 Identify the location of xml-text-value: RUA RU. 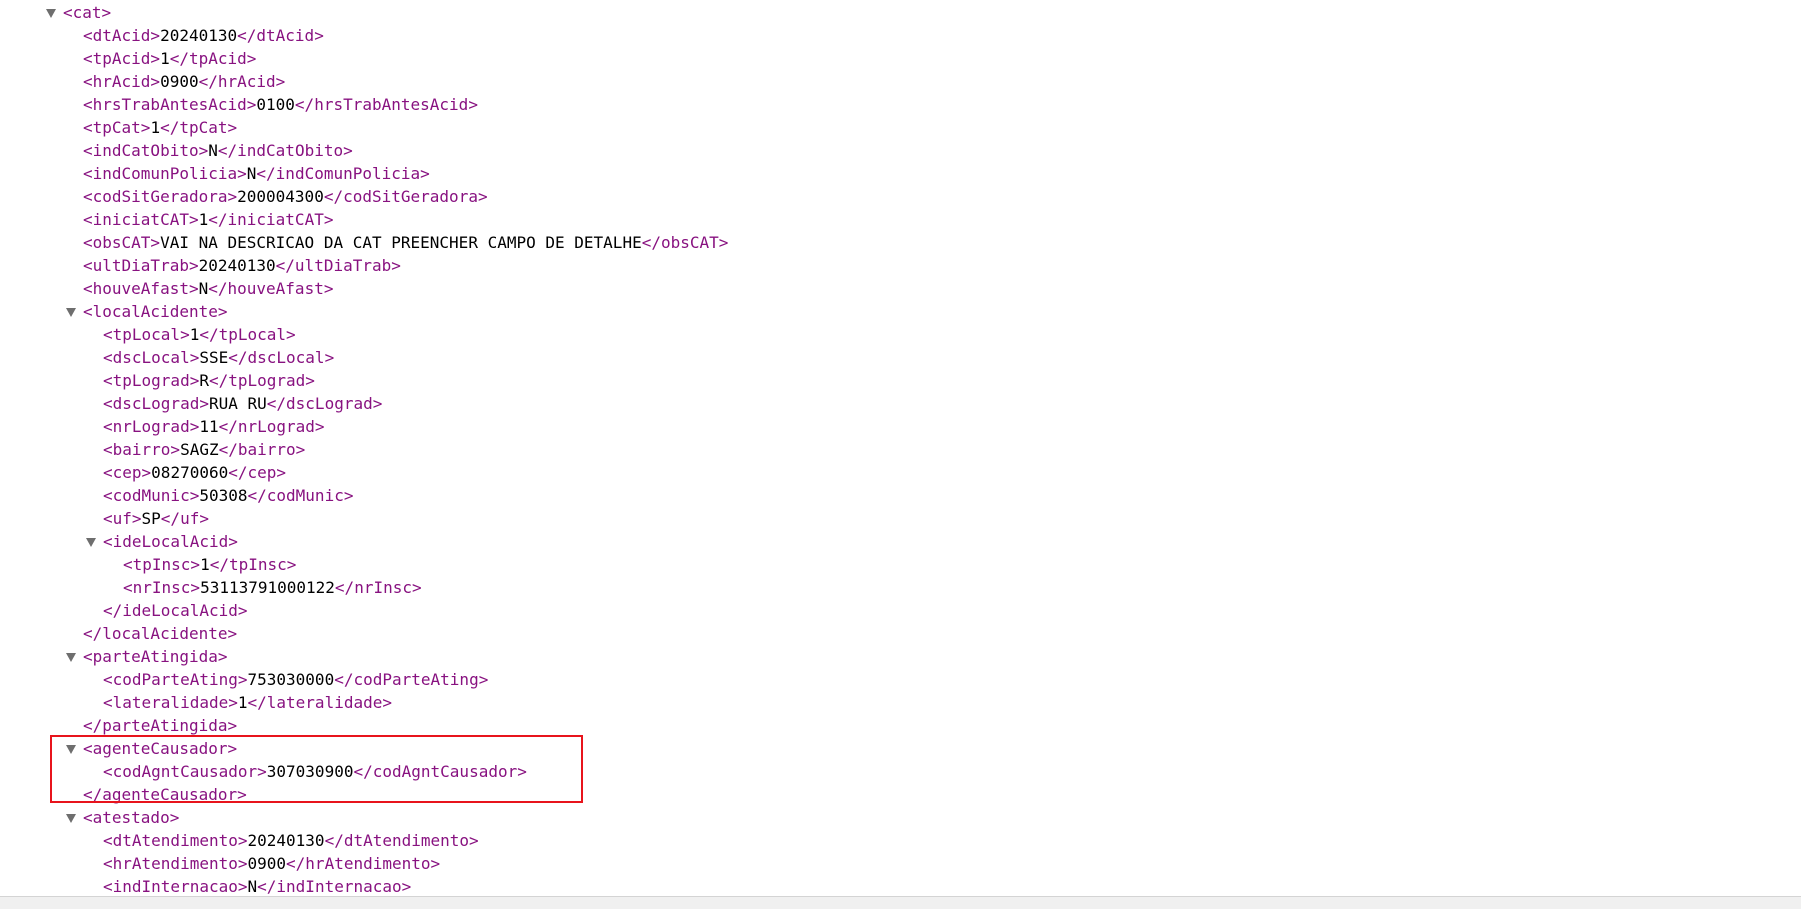
(237, 403).